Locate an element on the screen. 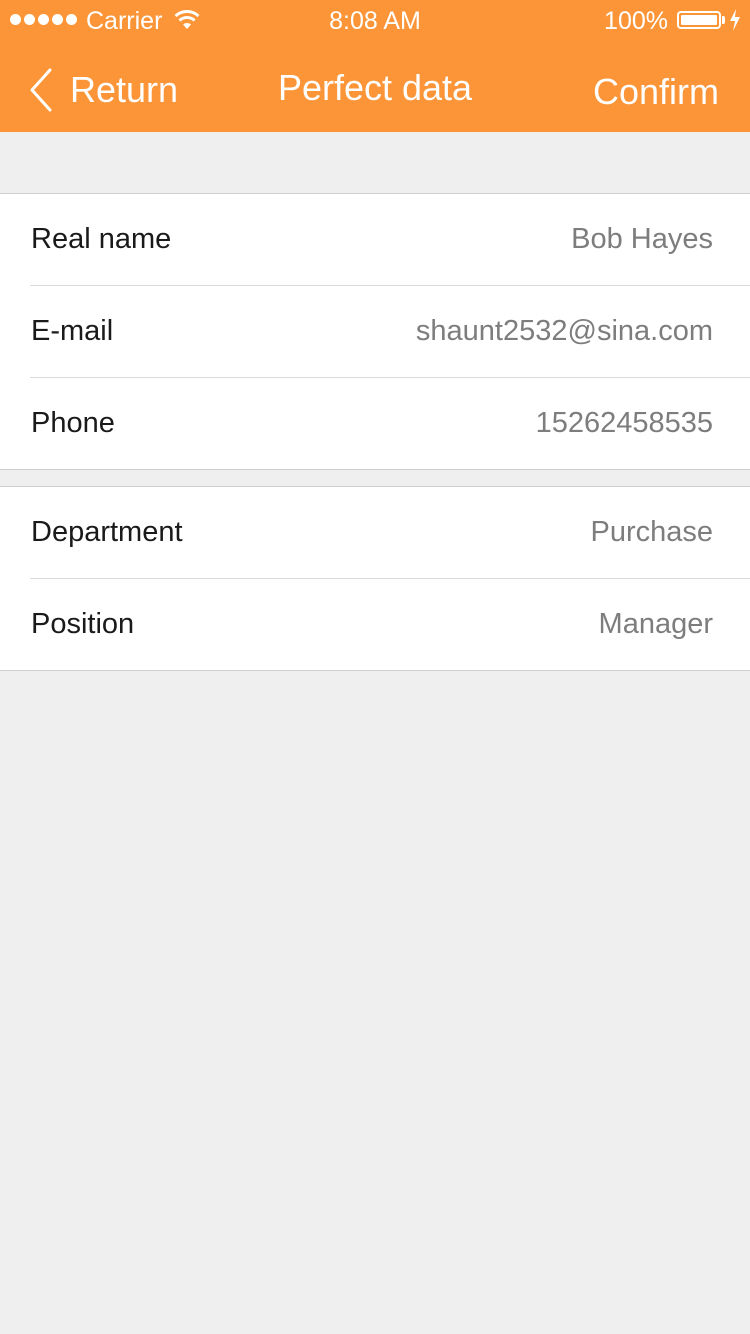 The image size is (750, 1334). phone-label: Phone is located at coordinates (73, 423).